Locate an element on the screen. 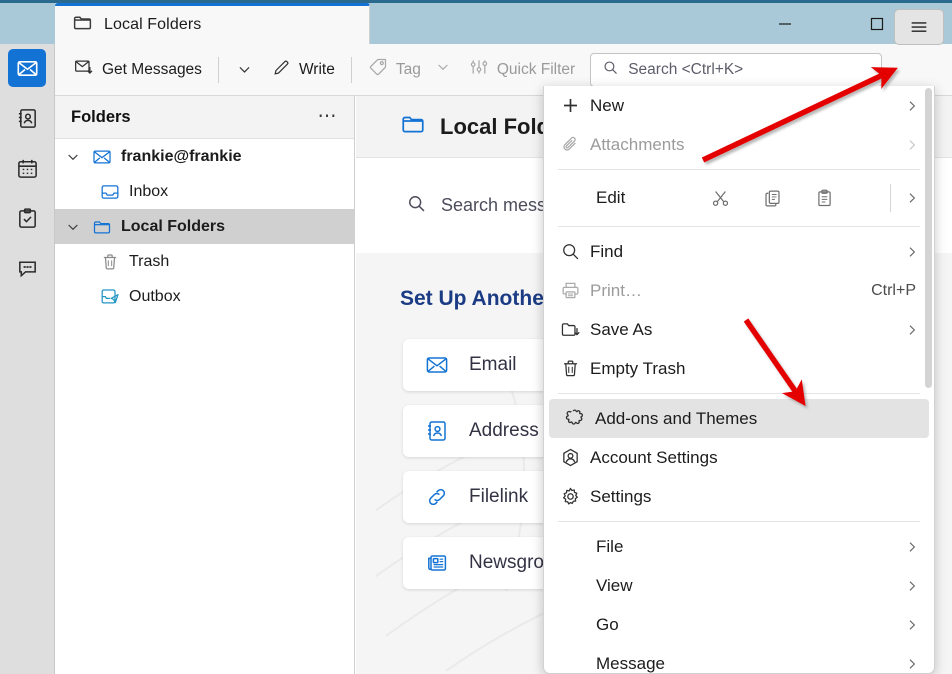  spaces-button-calendar is located at coordinates (27, 168).